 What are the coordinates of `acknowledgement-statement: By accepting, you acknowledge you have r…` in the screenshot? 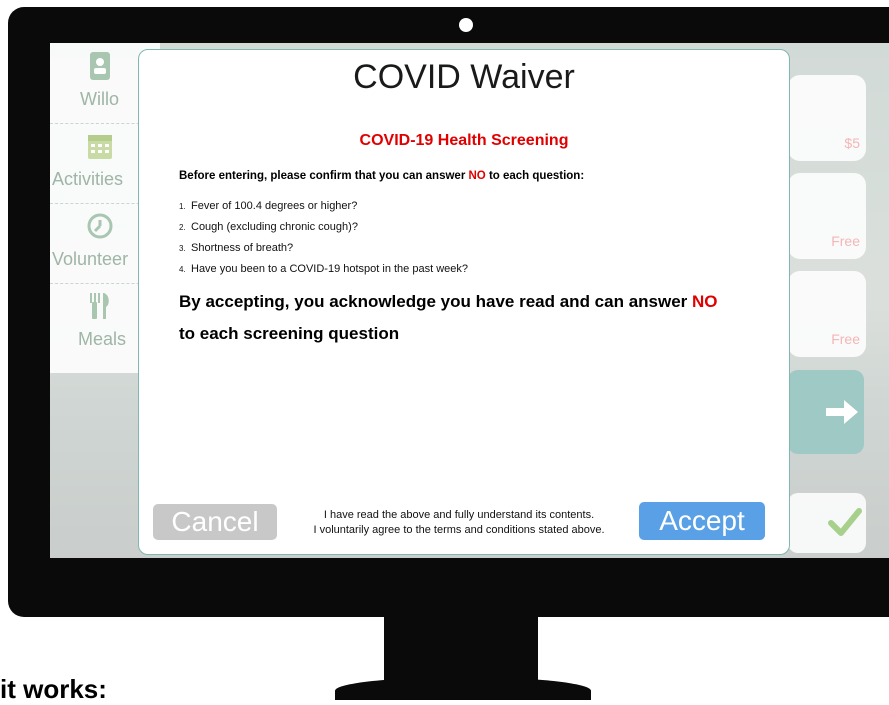 It's located at (479, 318).